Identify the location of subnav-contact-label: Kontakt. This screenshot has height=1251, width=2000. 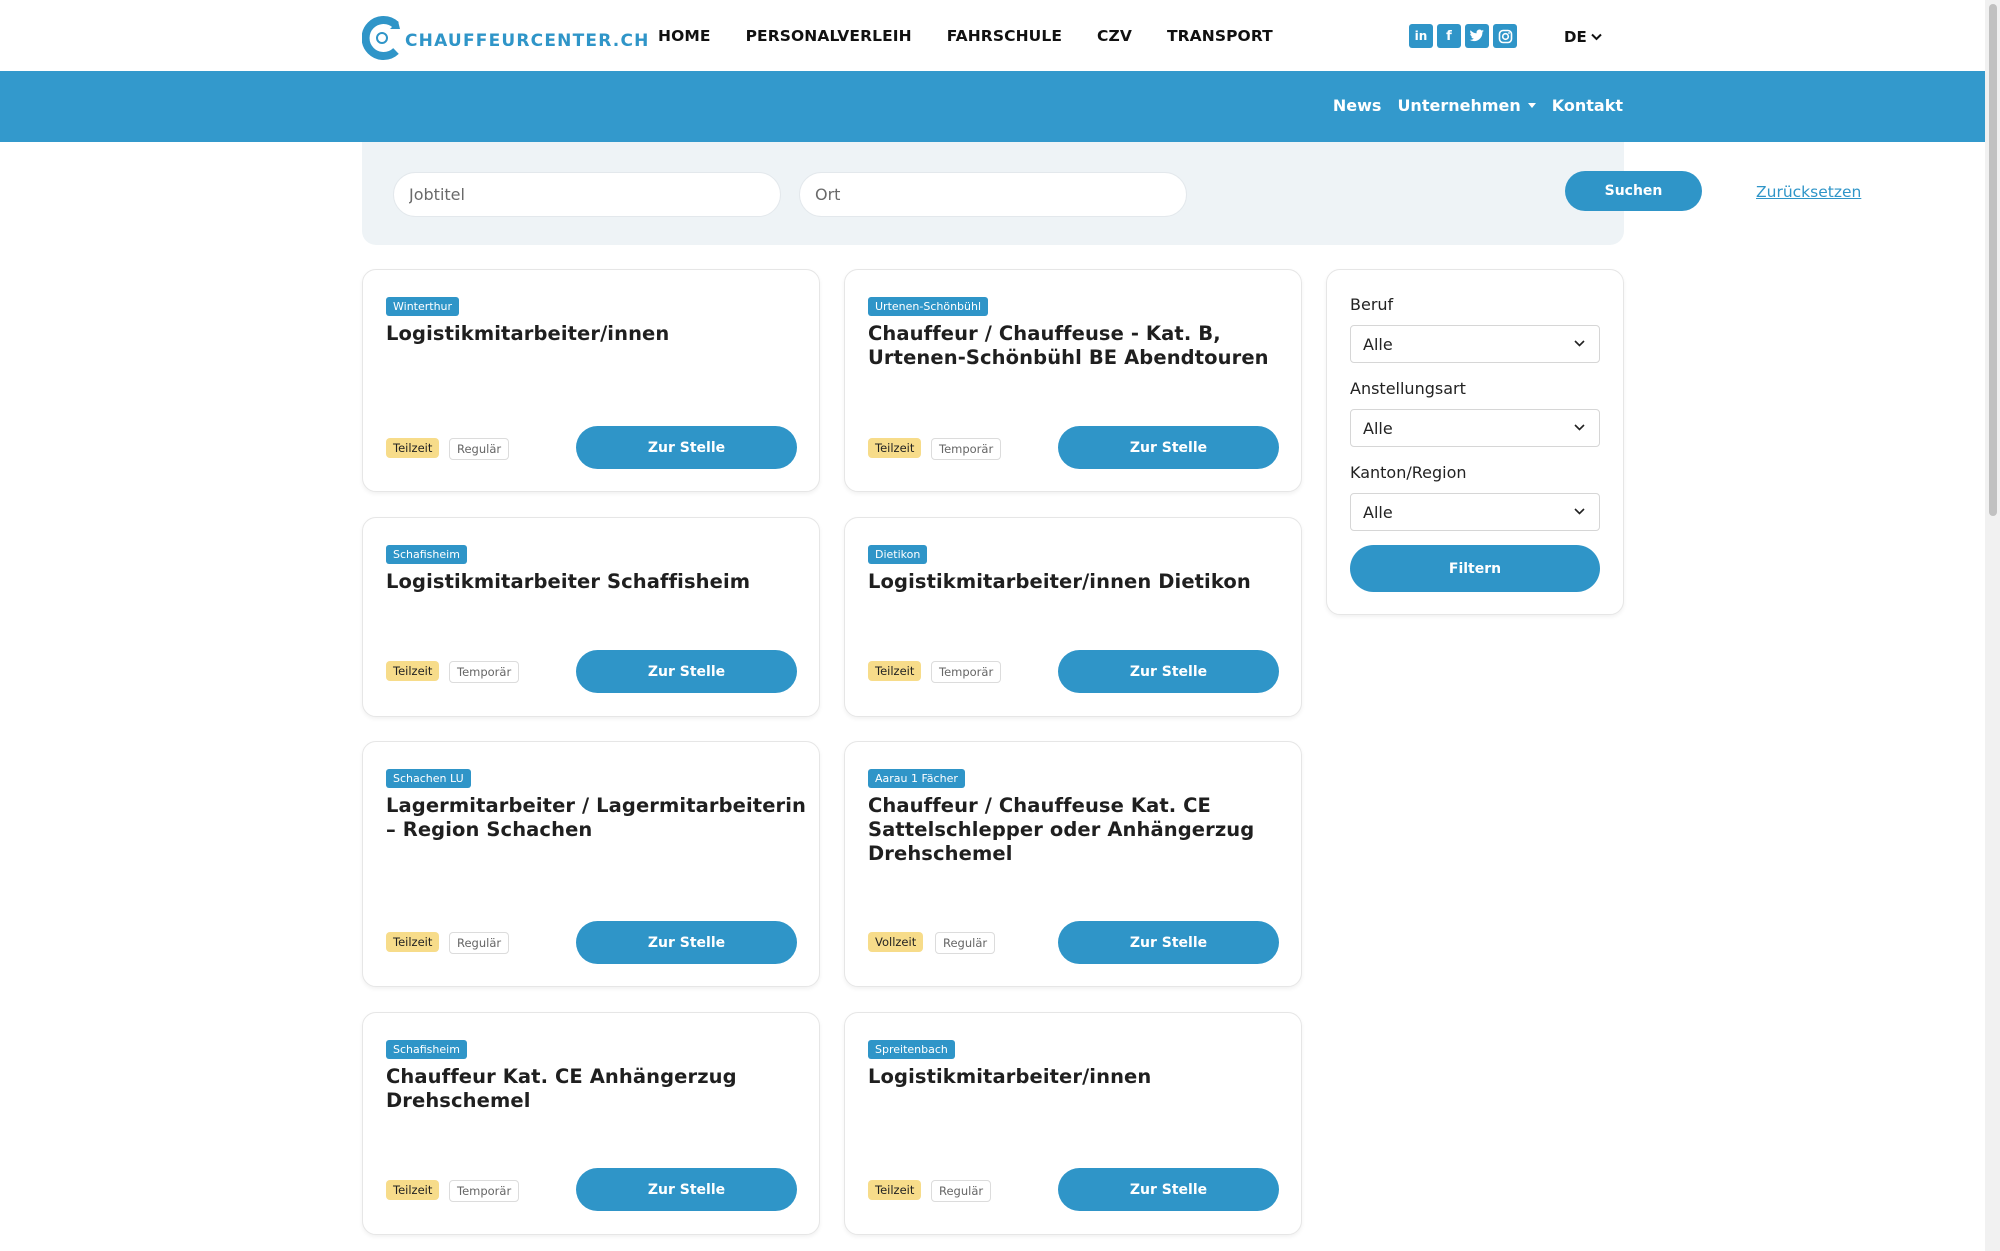
(1587, 105).